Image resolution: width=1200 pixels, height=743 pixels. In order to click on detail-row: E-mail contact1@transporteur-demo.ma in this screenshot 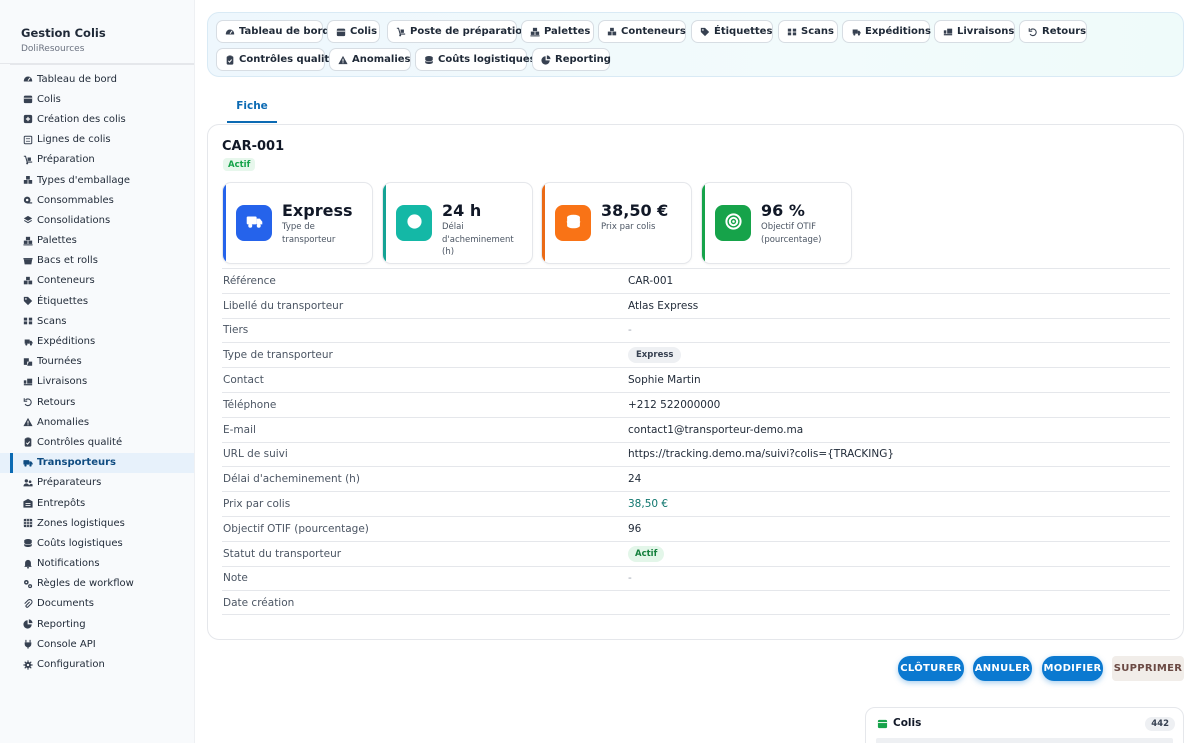, I will do `click(696, 429)`.